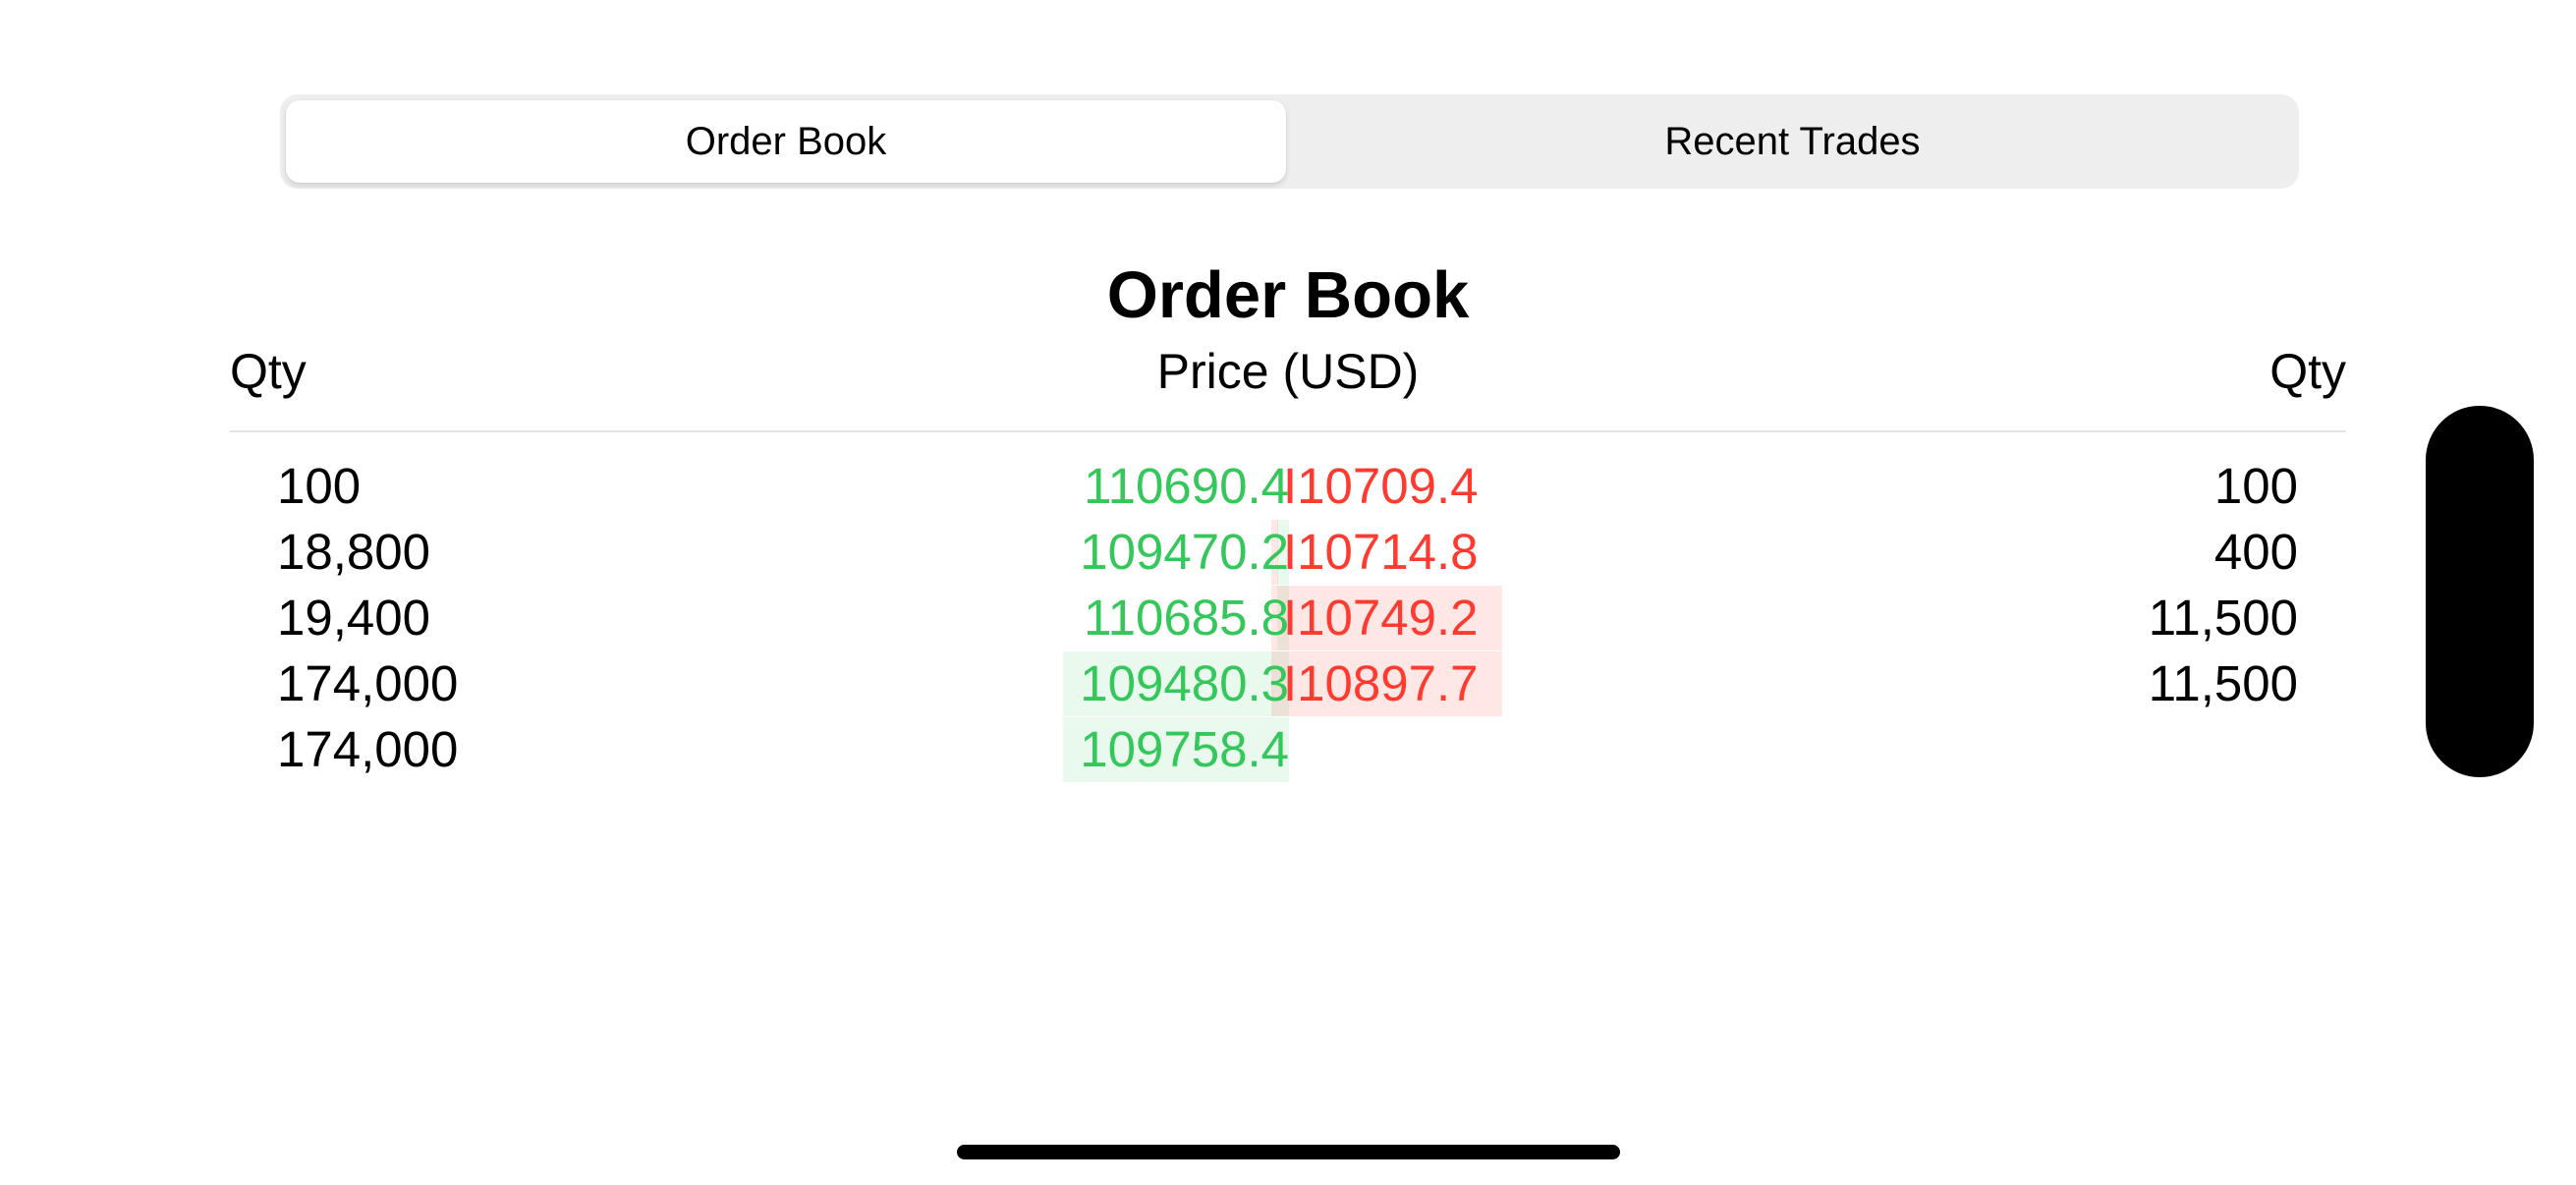 This screenshot has height=1185, width=2576. What do you see at coordinates (2255, 486) in the screenshot?
I see `ask-qty: 100` at bounding box center [2255, 486].